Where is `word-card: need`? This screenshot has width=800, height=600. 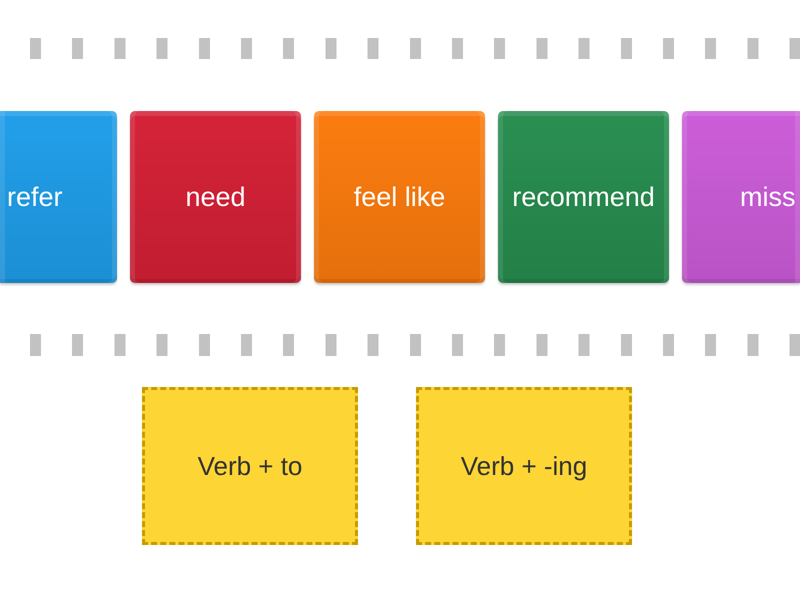 word-card: need is located at coordinates (215, 197).